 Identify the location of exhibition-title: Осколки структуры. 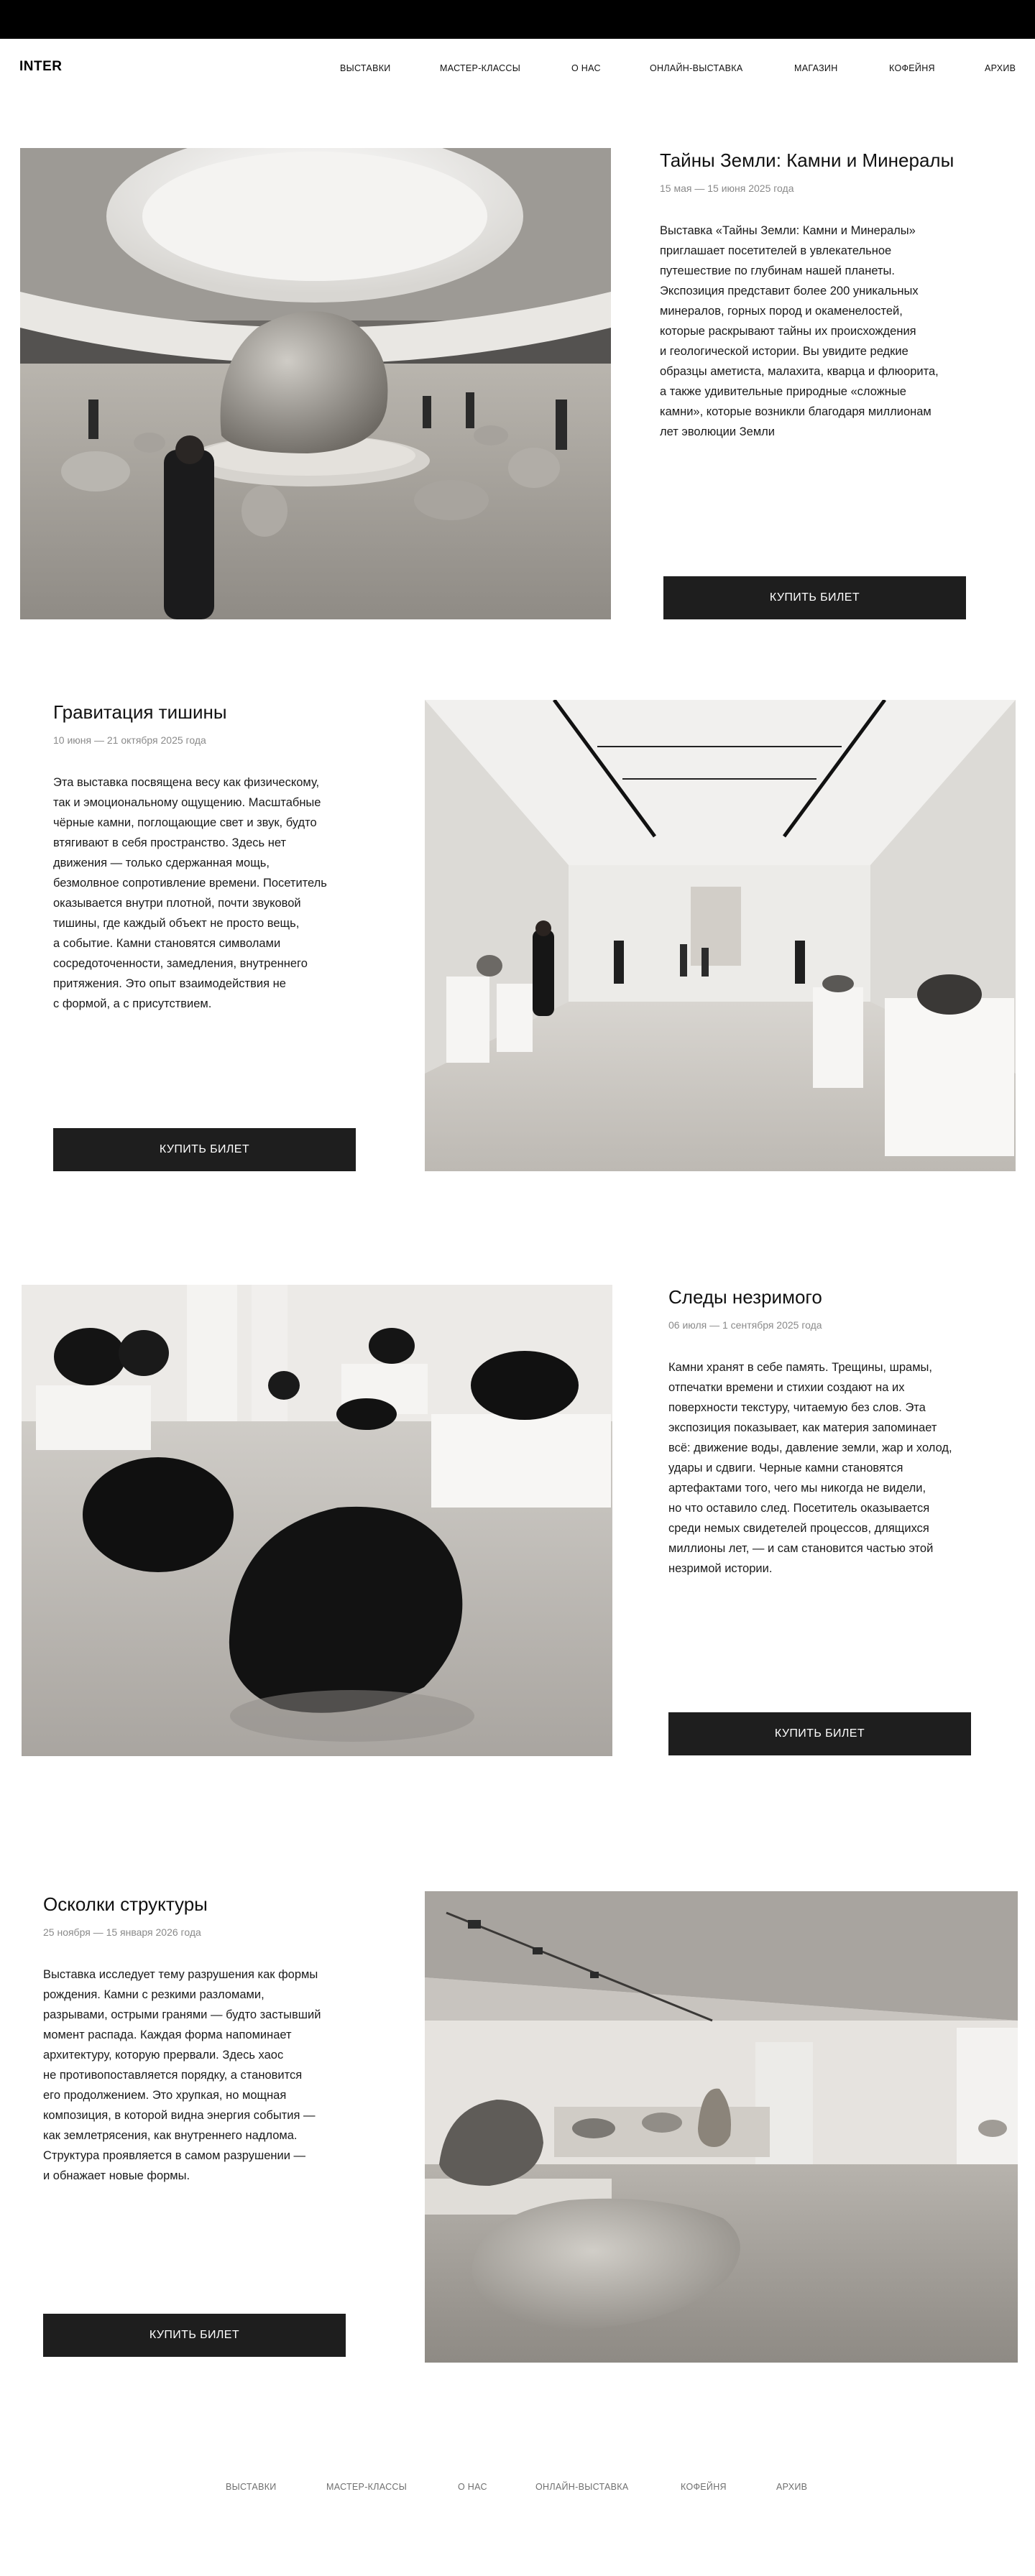
(125, 1904).